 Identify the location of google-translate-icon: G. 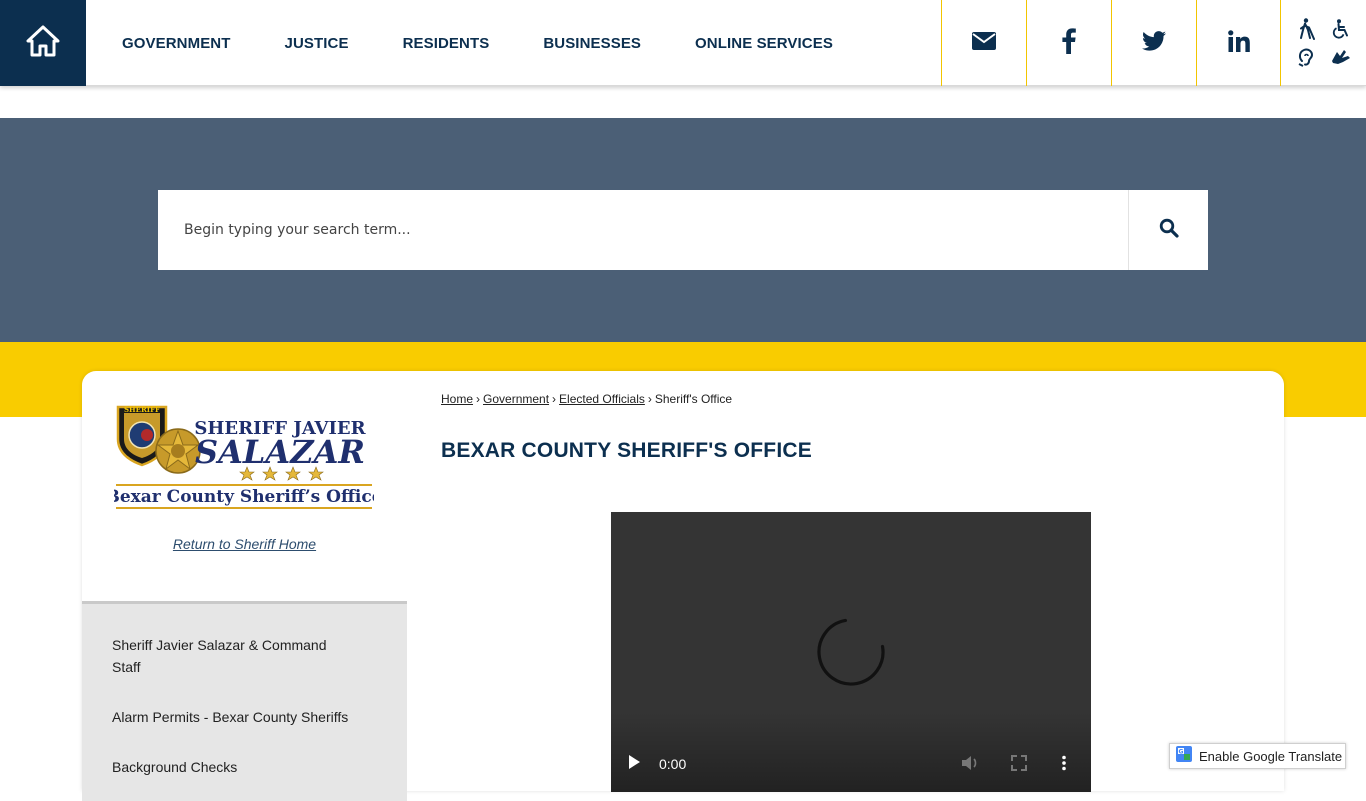
(1184, 756).